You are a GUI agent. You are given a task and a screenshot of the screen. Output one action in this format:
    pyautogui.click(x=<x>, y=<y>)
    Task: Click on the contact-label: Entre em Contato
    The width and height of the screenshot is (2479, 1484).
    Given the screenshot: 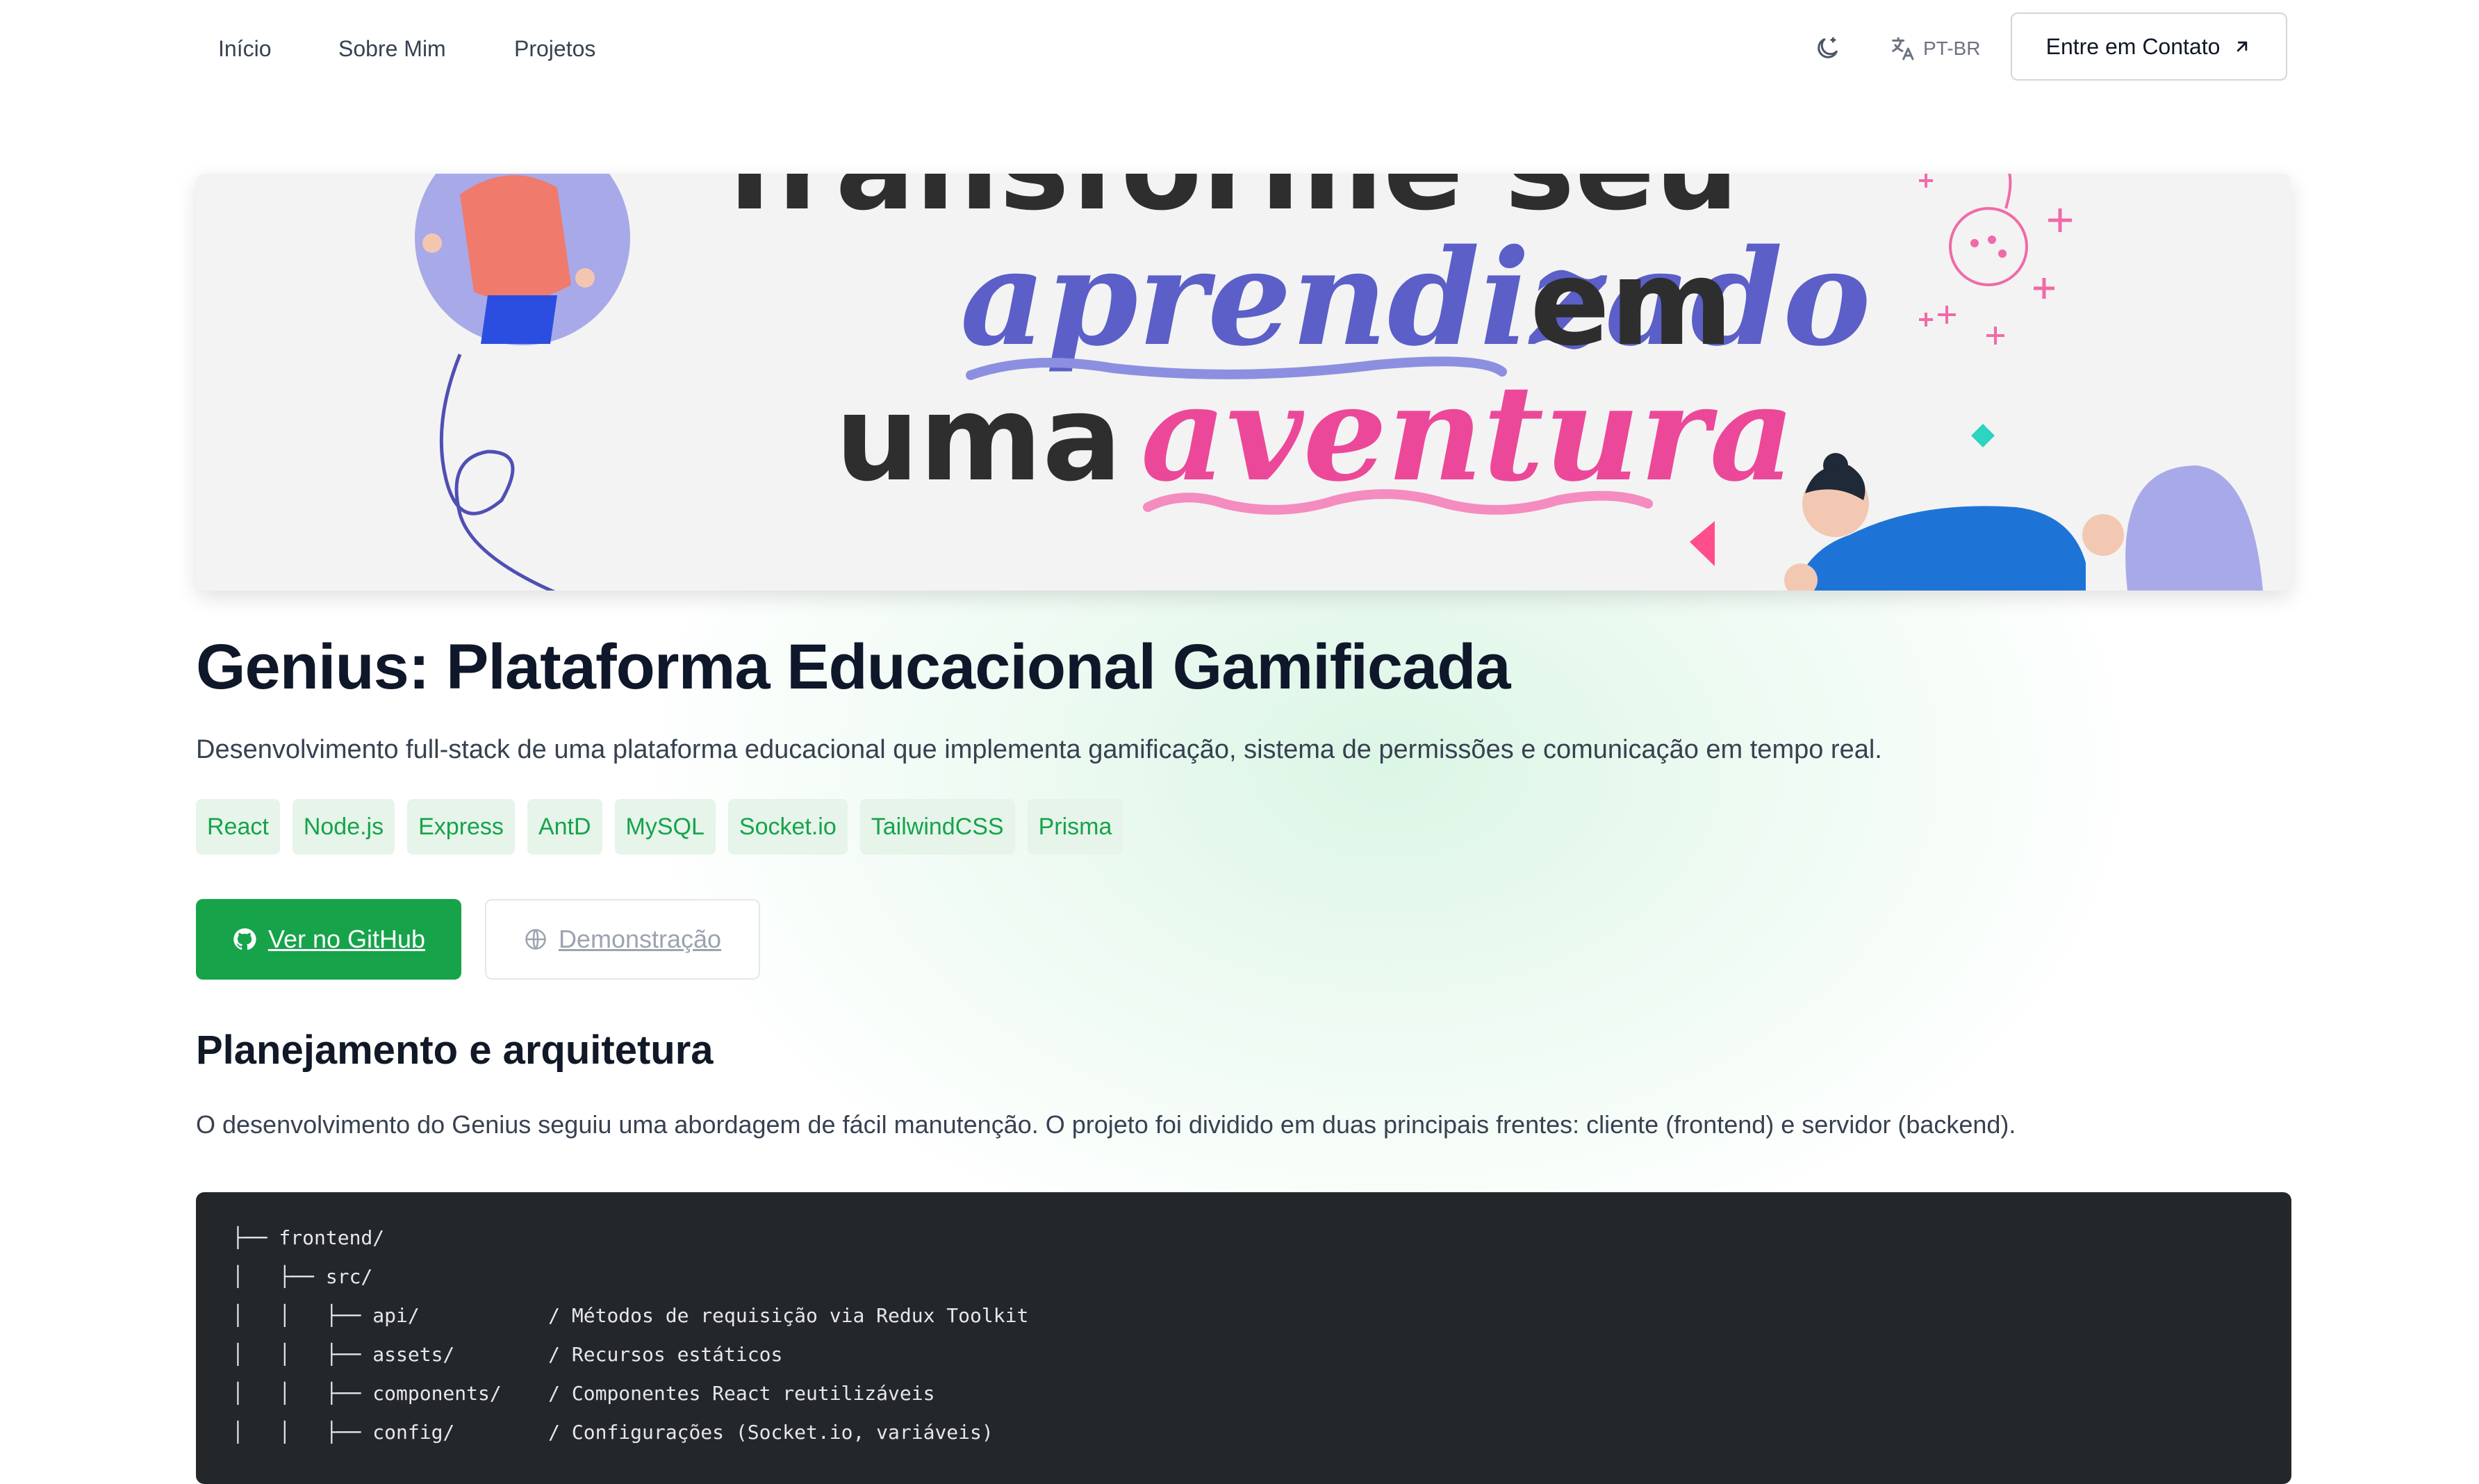 What is the action you would take?
    pyautogui.click(x=2133, y=46)
    